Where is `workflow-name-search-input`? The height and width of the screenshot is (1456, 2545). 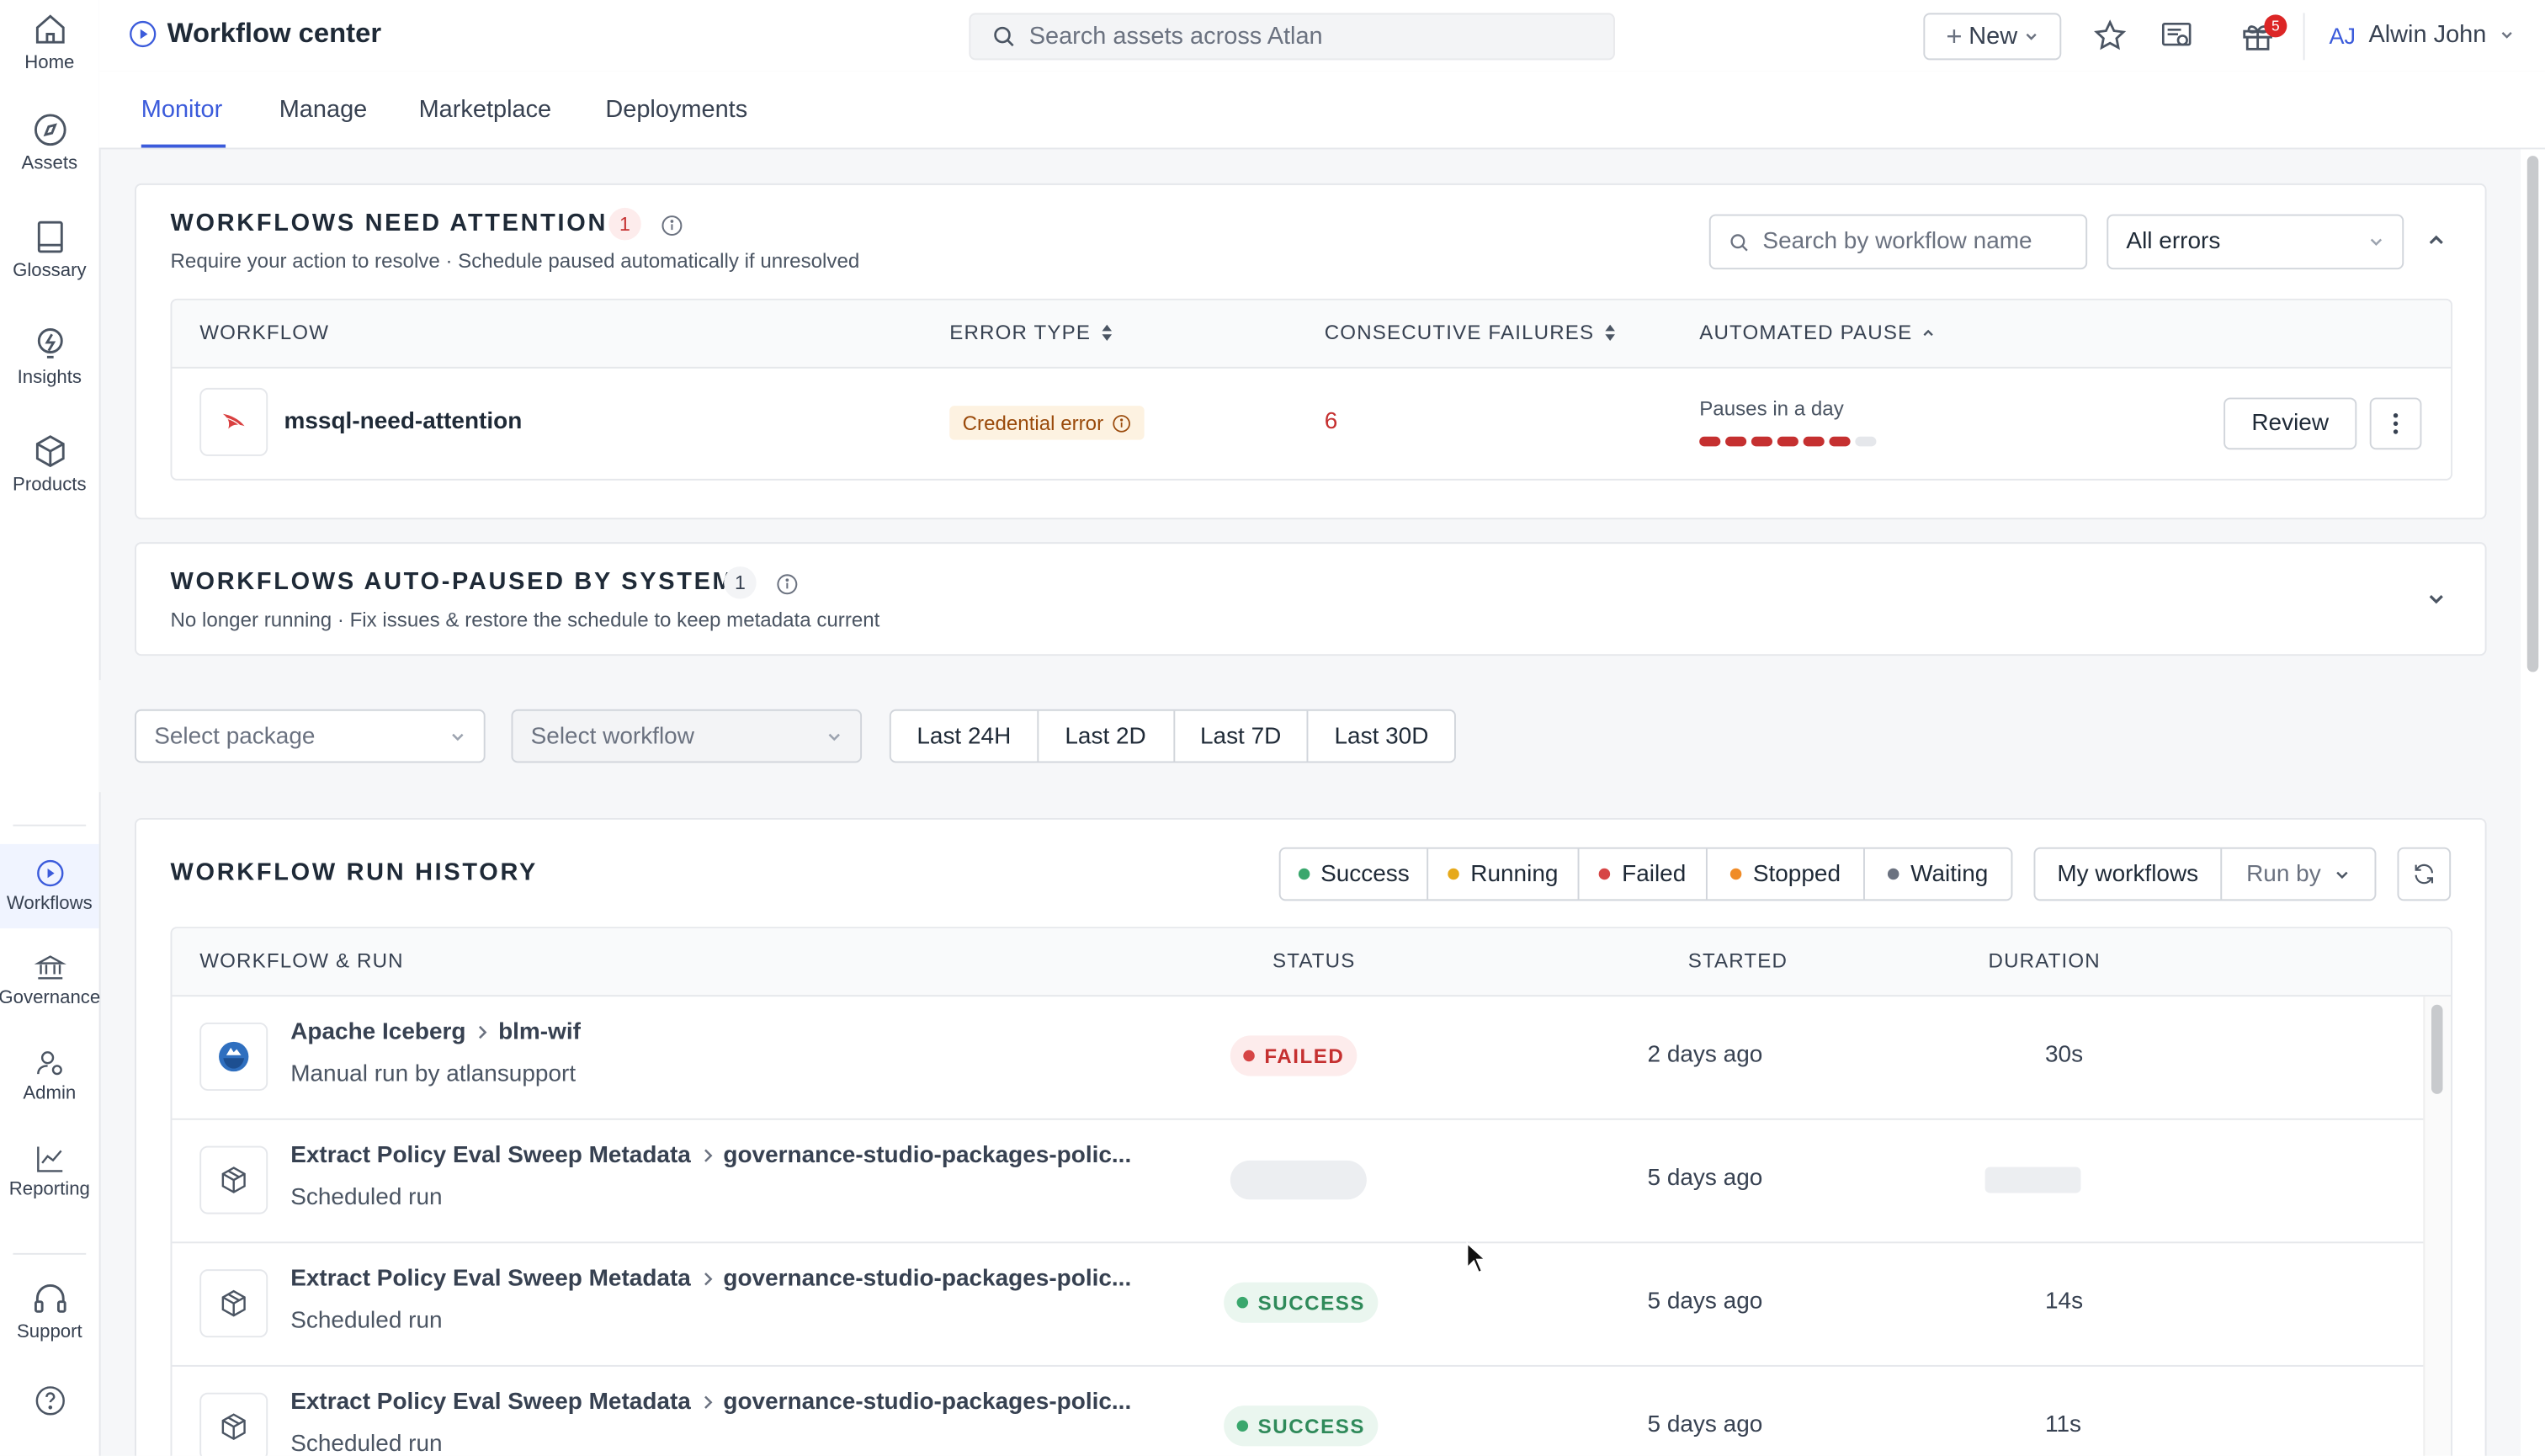 workflow-name-search-input is located at coordinates (1909, 241).